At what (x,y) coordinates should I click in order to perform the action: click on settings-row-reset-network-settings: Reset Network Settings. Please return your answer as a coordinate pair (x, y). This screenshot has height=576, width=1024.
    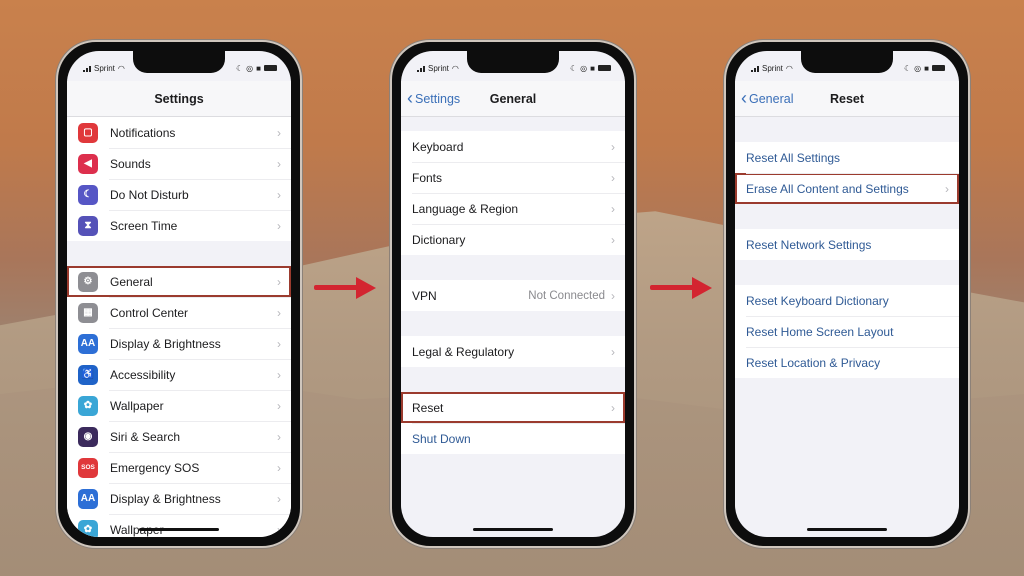
    Looking at the image, I should click on (847, 244).